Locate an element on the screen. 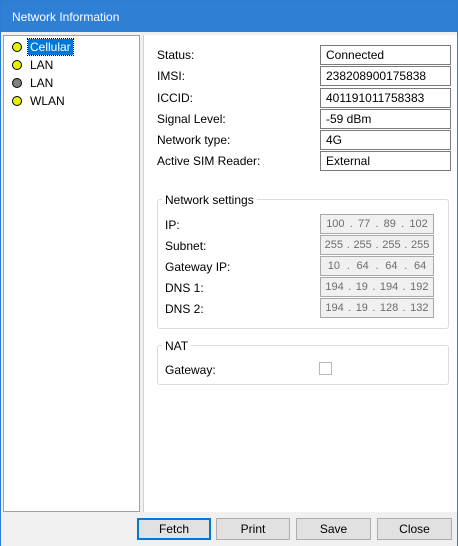  tree-item-label: WLAN is located at coordinates (47, 101).